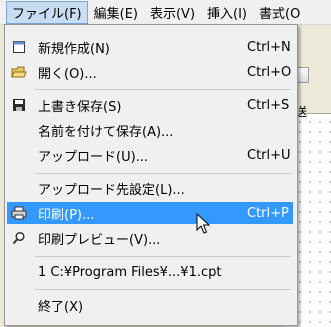 The width and height of the screenshot is (331, 327). What do you see at coordinates (19, 238) in the screenshot?
I see `magnifier-icon` at bounding box center [19, 238].